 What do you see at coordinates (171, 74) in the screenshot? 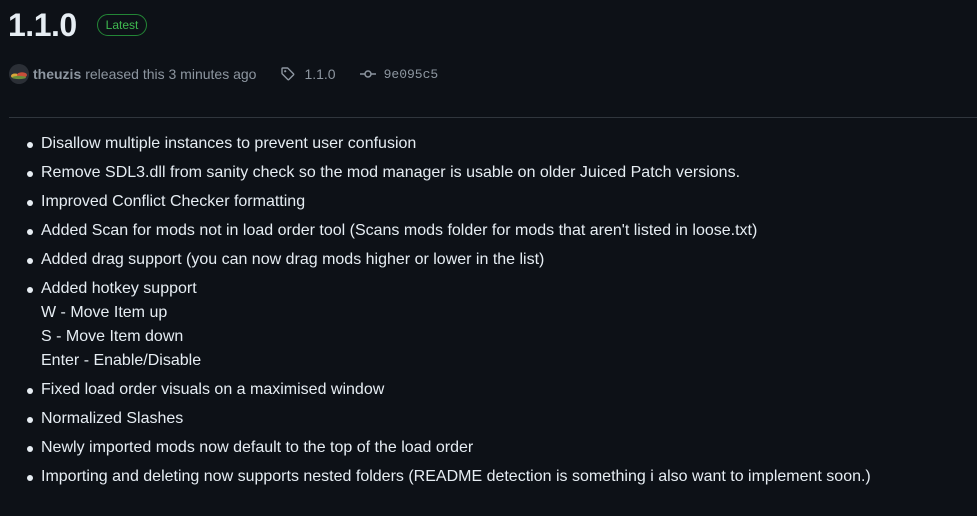
I see `released-time: released this 3 minutes ago` at bounding box center [171, 74].